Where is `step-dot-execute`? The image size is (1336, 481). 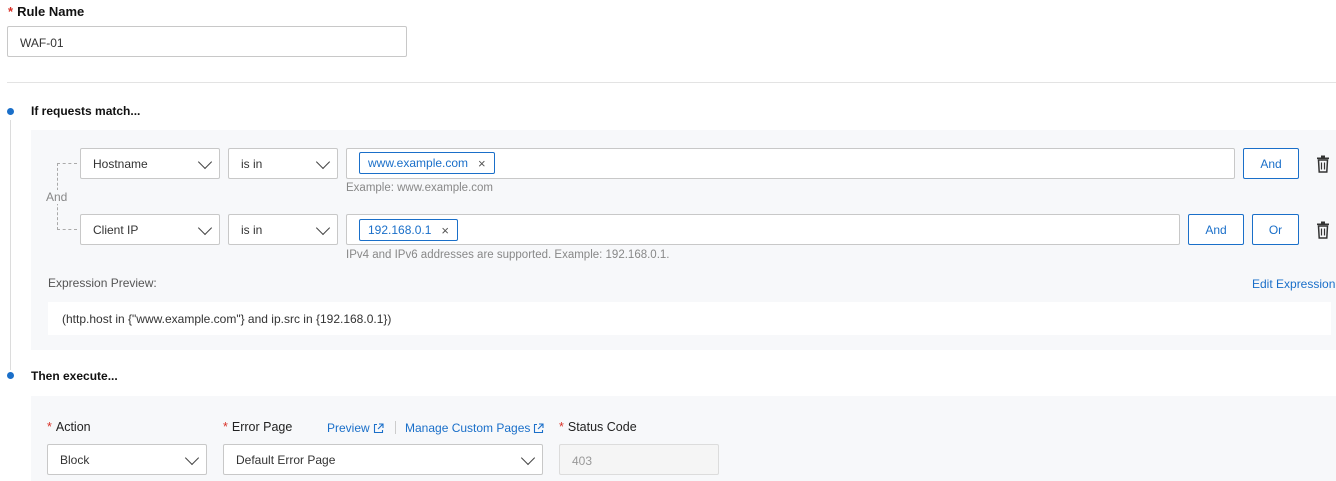 step-dot-execute is located at coordinates (10, 375).